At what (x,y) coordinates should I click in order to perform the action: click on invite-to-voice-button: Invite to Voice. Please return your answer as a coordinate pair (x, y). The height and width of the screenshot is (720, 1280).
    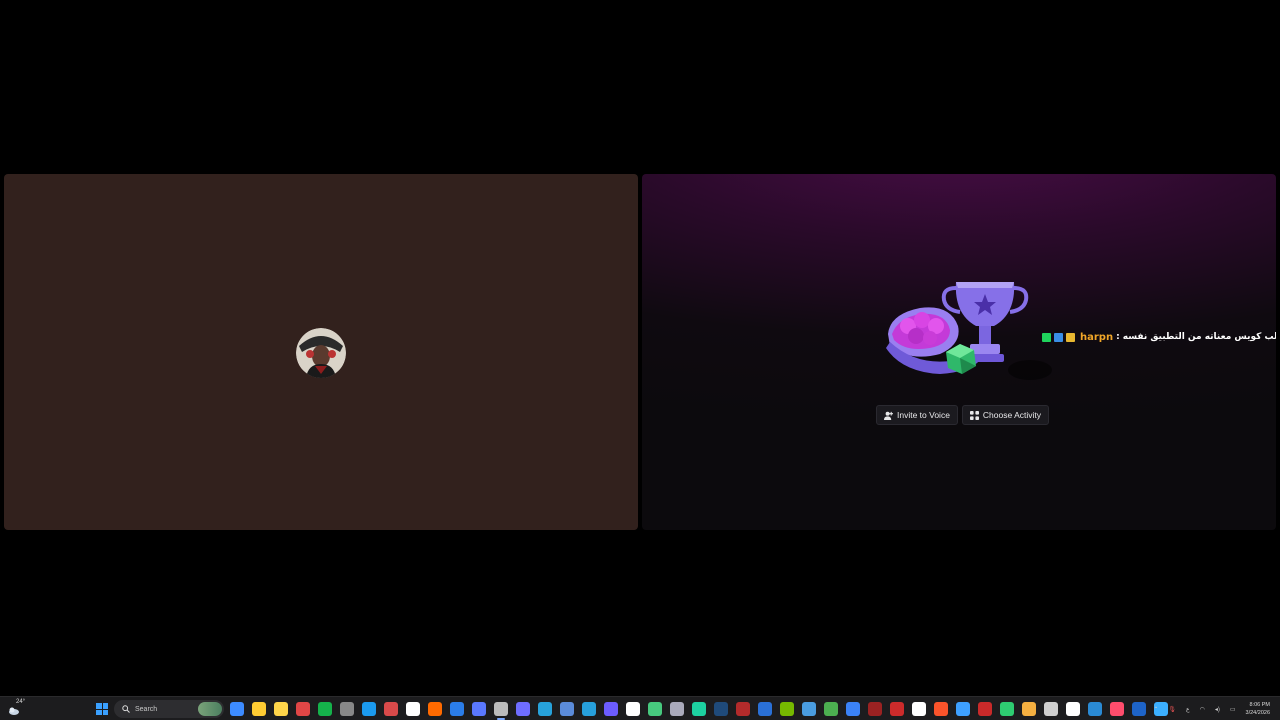
    Looking at the image, I should click on (917, 415).